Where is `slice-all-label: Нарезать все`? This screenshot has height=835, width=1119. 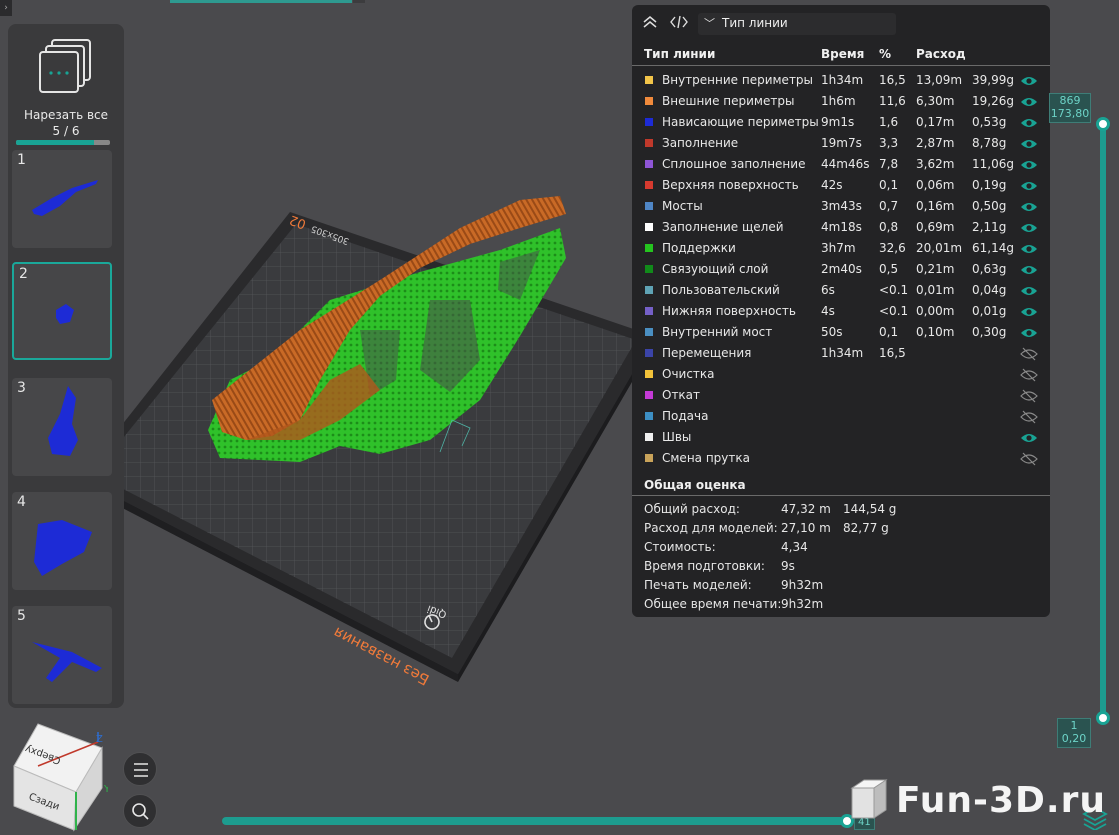
slice-all-label: Нарезать все is located at coordinates (66, 115).